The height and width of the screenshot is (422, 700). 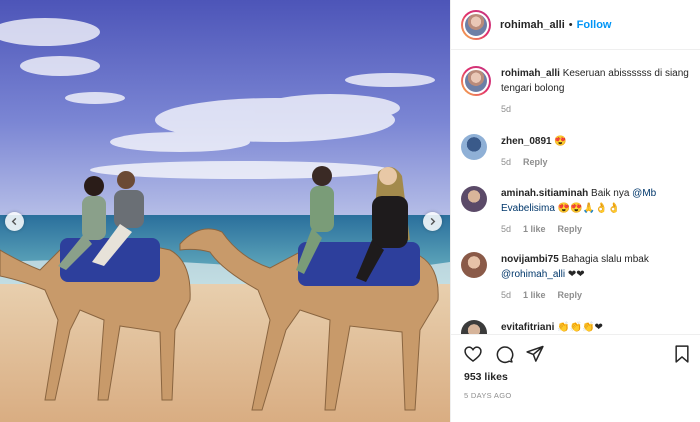 What do you see at coordinates (575, 25) in the screenshot?
I see `post-header: rohimah_alli • Follow` at bounding box center [575, 25].